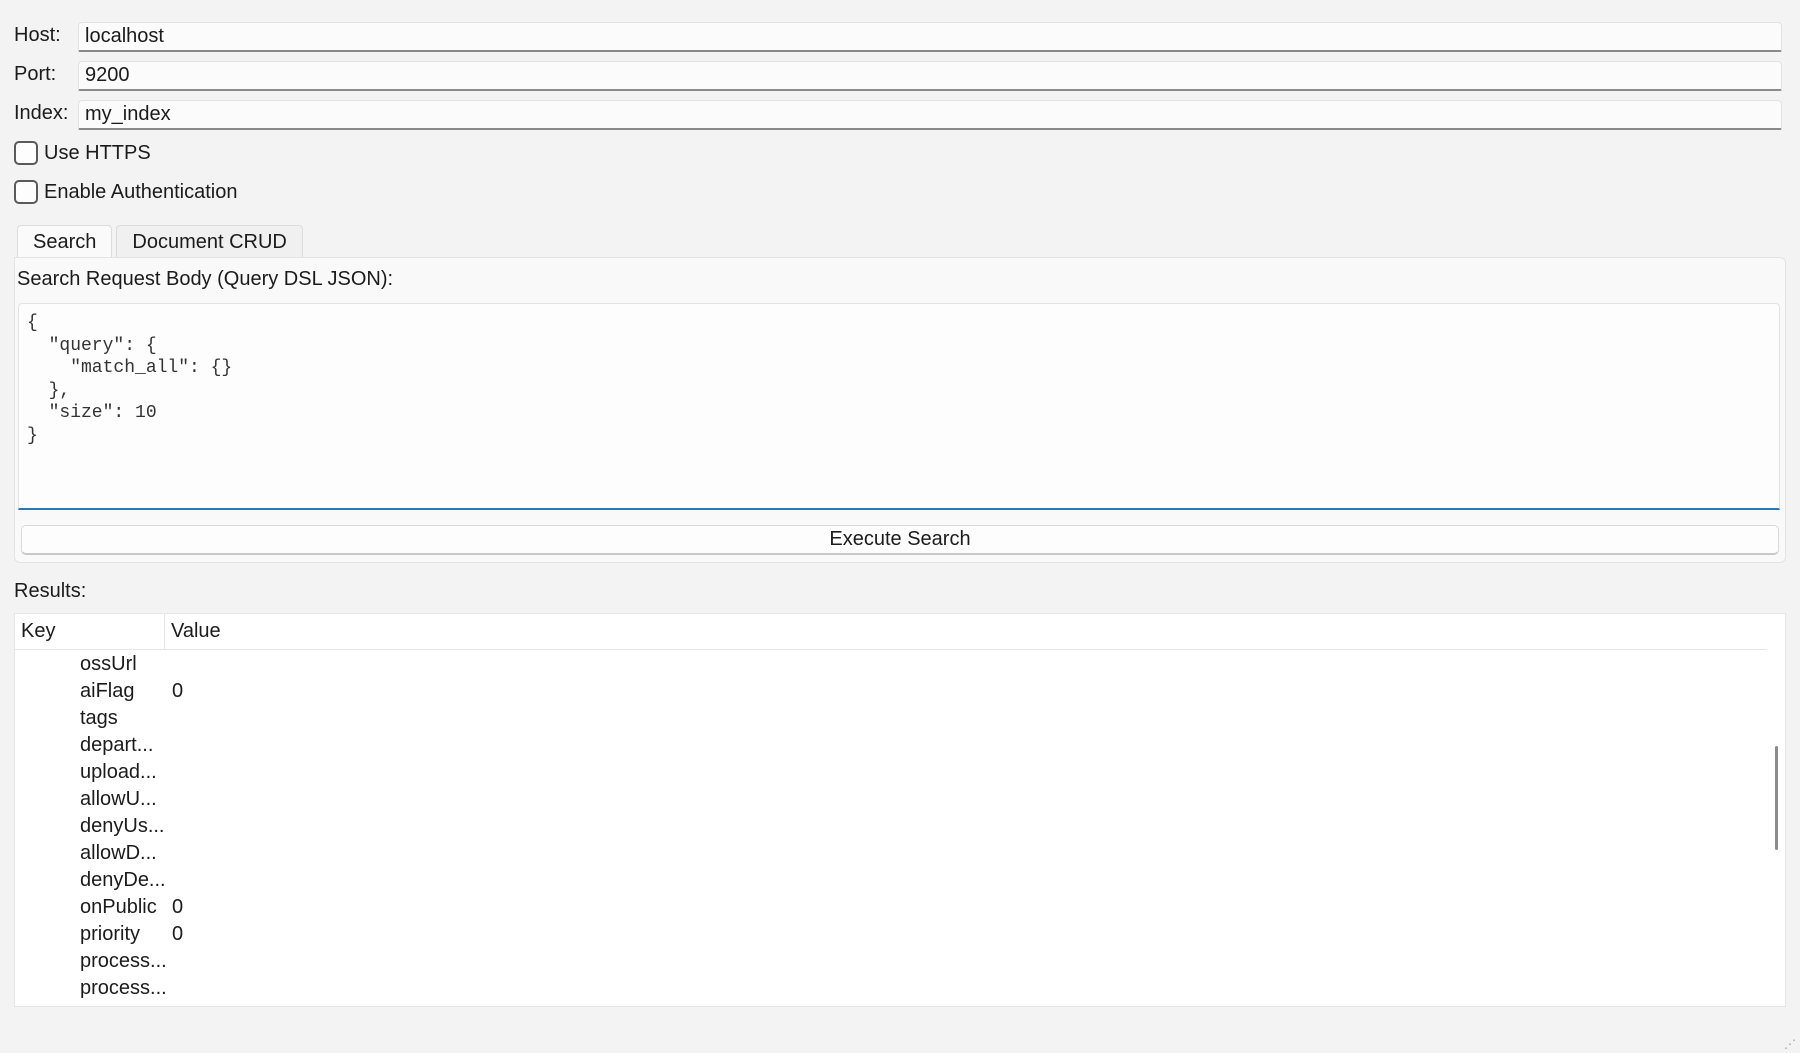  Describe the element at coordinates (930, 115) in the screenshot. I see `index-input` at that location.